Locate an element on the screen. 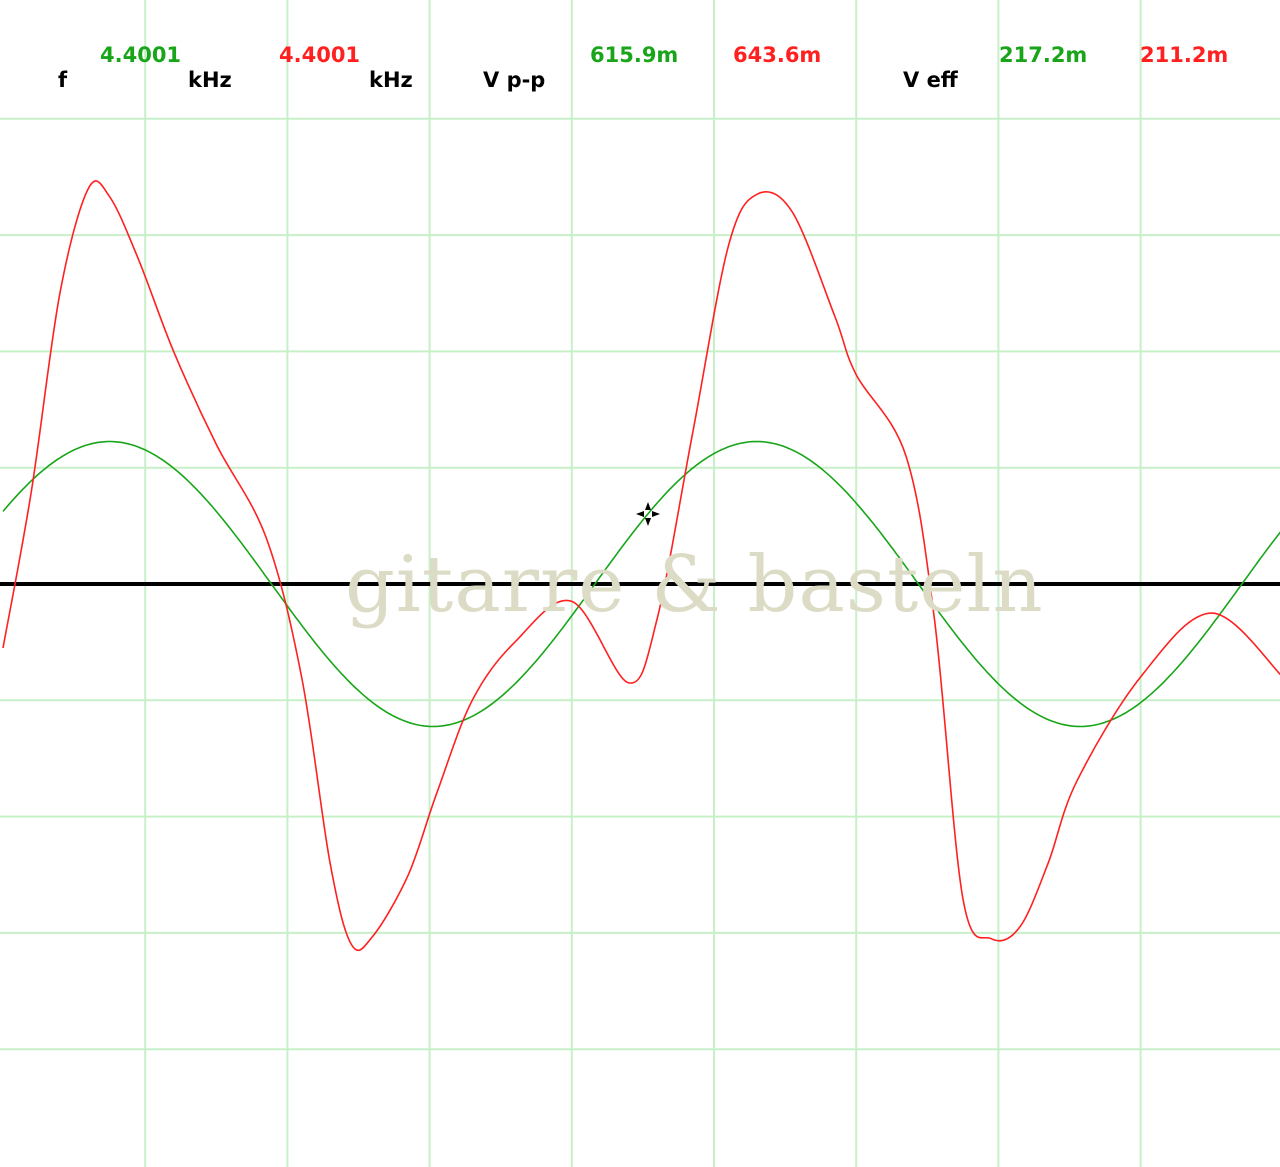  frequency-ch1-value: 4.4001 is located at coordinates (141, 55).